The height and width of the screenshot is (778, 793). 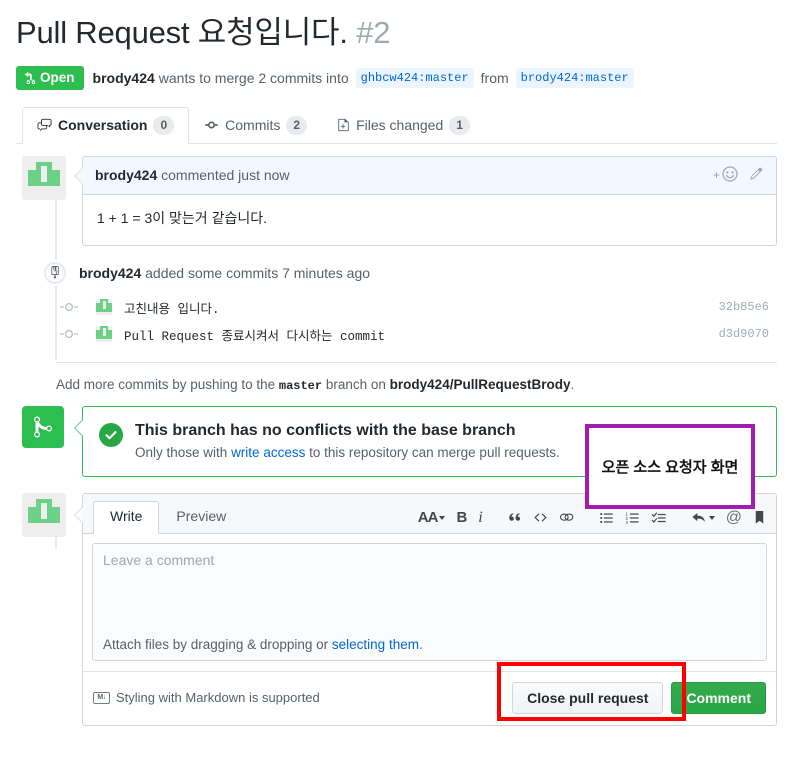 What do you see at coordinates (414, 77) in the screenshot?
I see `base-branch-chip: ghbcw424:master` at bounding box center [414, 77].